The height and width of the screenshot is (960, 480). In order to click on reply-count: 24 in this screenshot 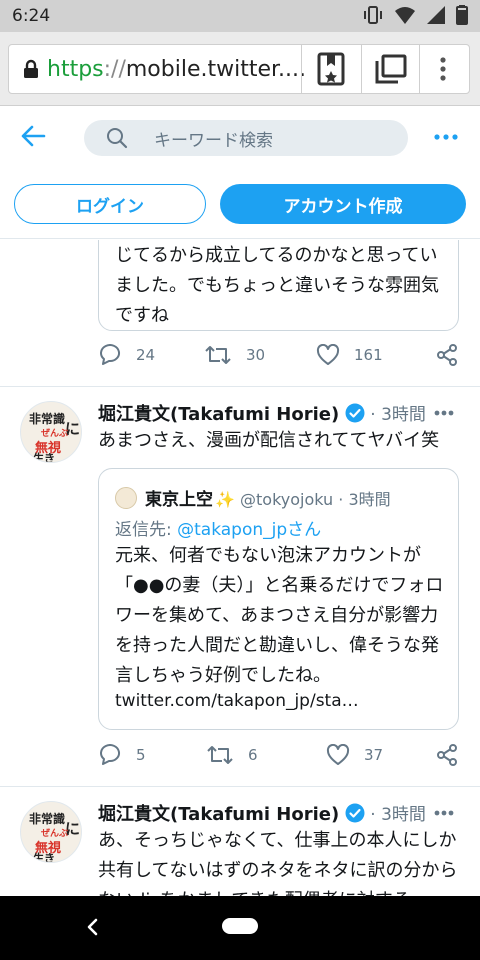, I will do `click(146, 355)`.